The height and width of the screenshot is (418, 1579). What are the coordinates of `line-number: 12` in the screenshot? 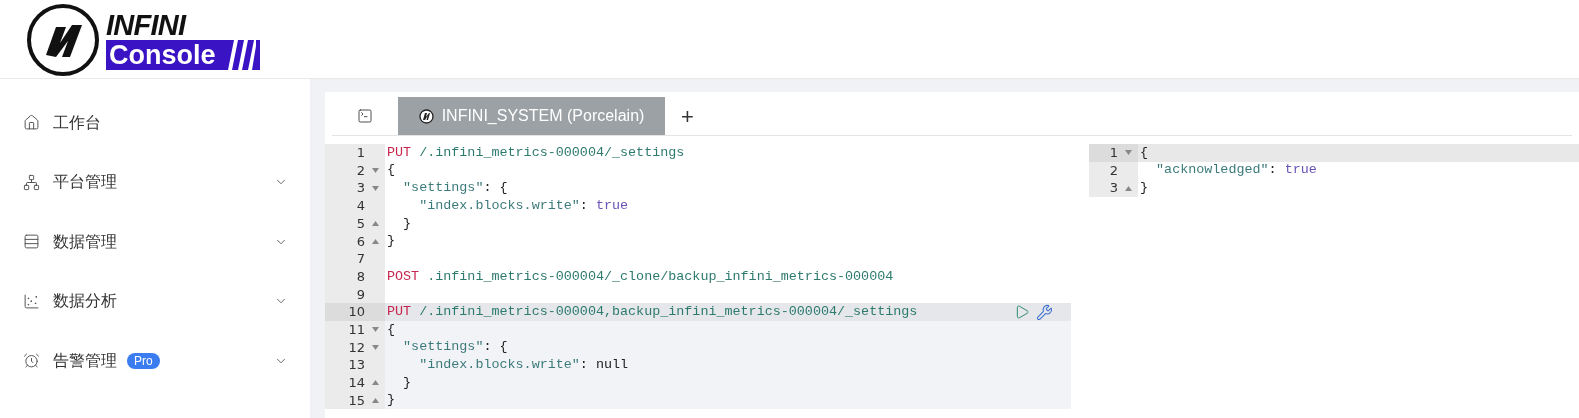 It's located at (356, 347).